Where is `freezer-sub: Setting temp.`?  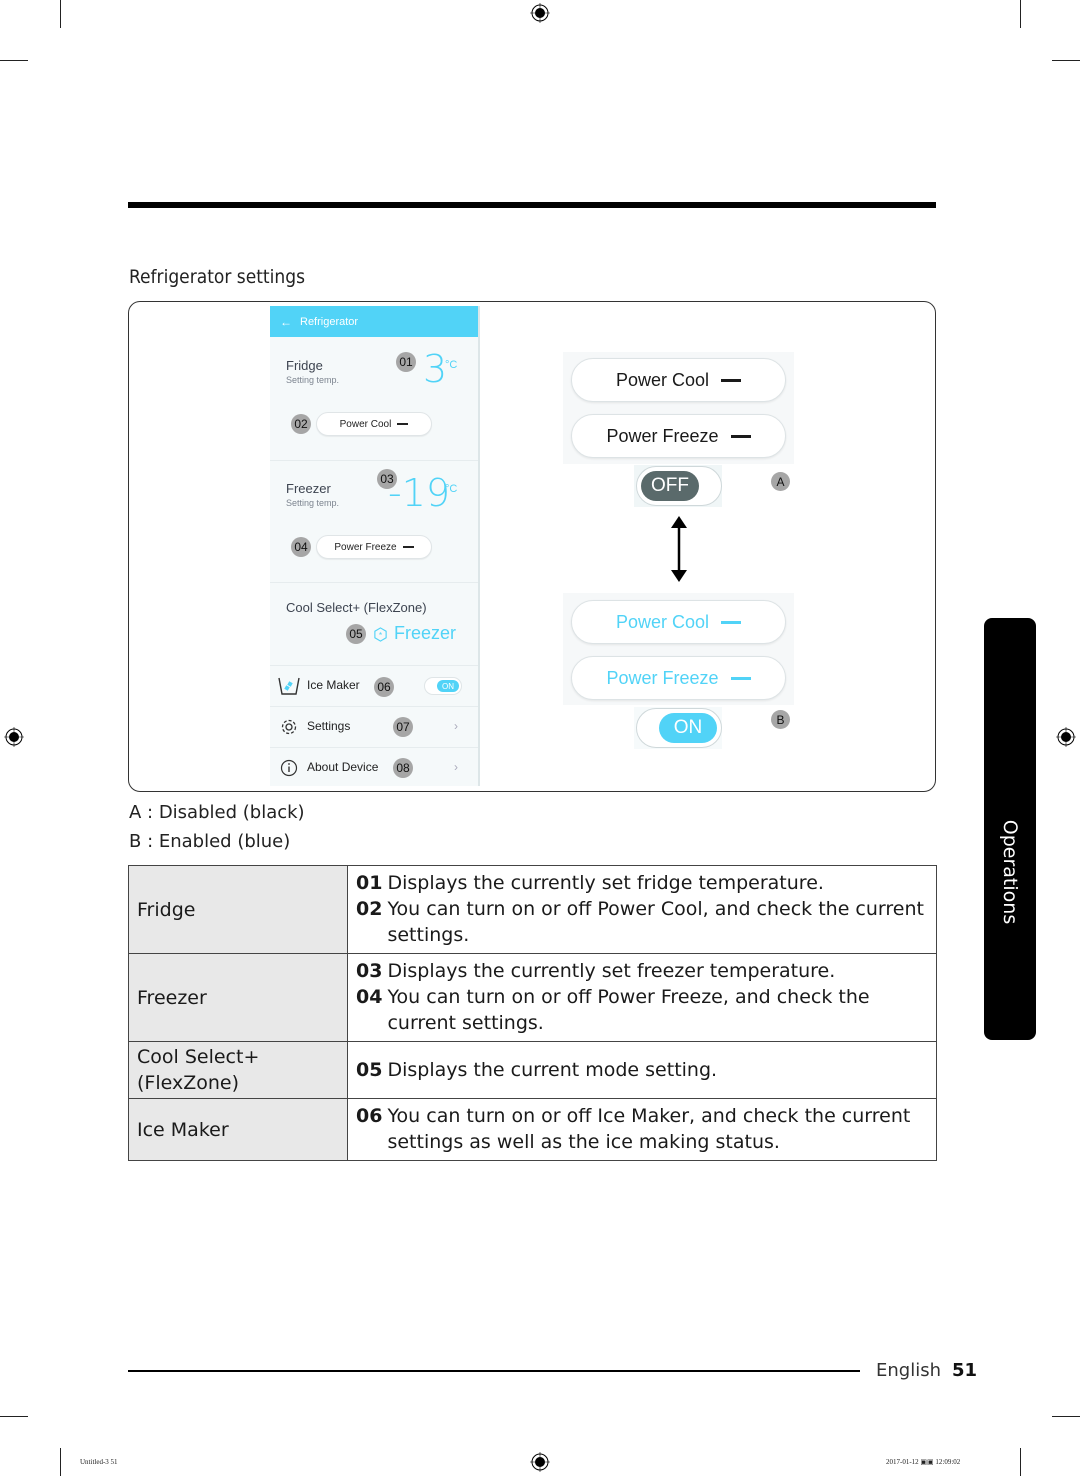
freezer-sub: Setting temp. is located at coordinates (313, 503).